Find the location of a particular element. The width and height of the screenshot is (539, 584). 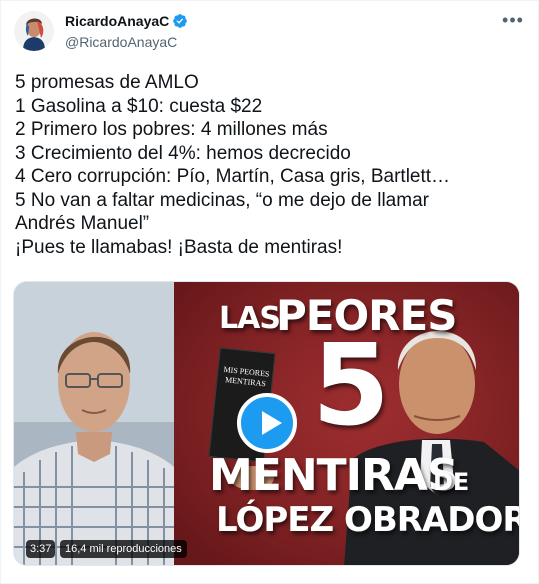

tweet-line: 5 promesas de AMLO is located at coordinates (107, 82).